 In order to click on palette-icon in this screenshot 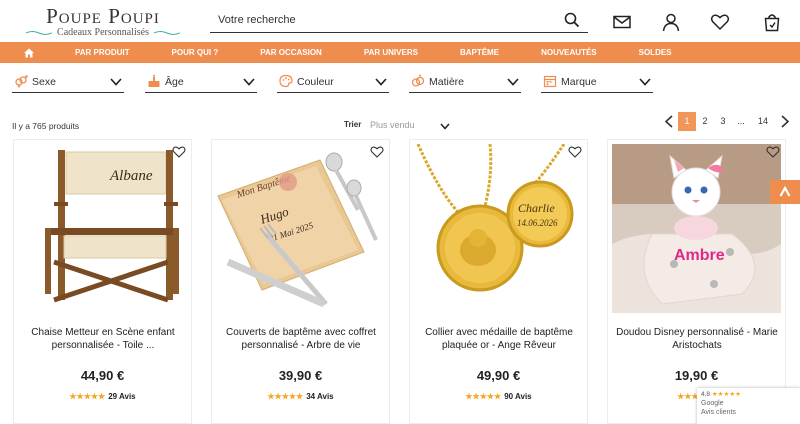, I will do `click(286, 81)`.